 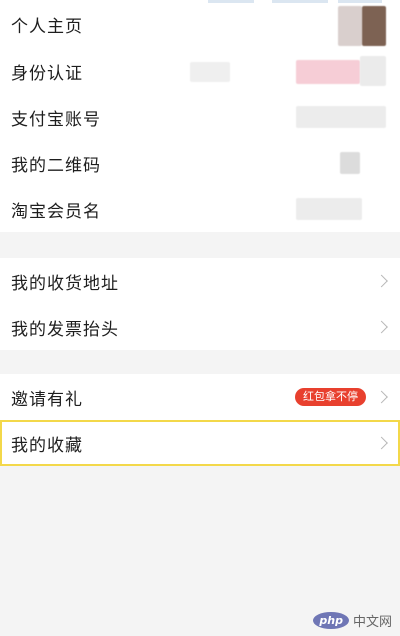 What do you see at coordinates (47, 26) in the screenshot?
I see `row-label: 个人主页` at bounding box center [47, 26].